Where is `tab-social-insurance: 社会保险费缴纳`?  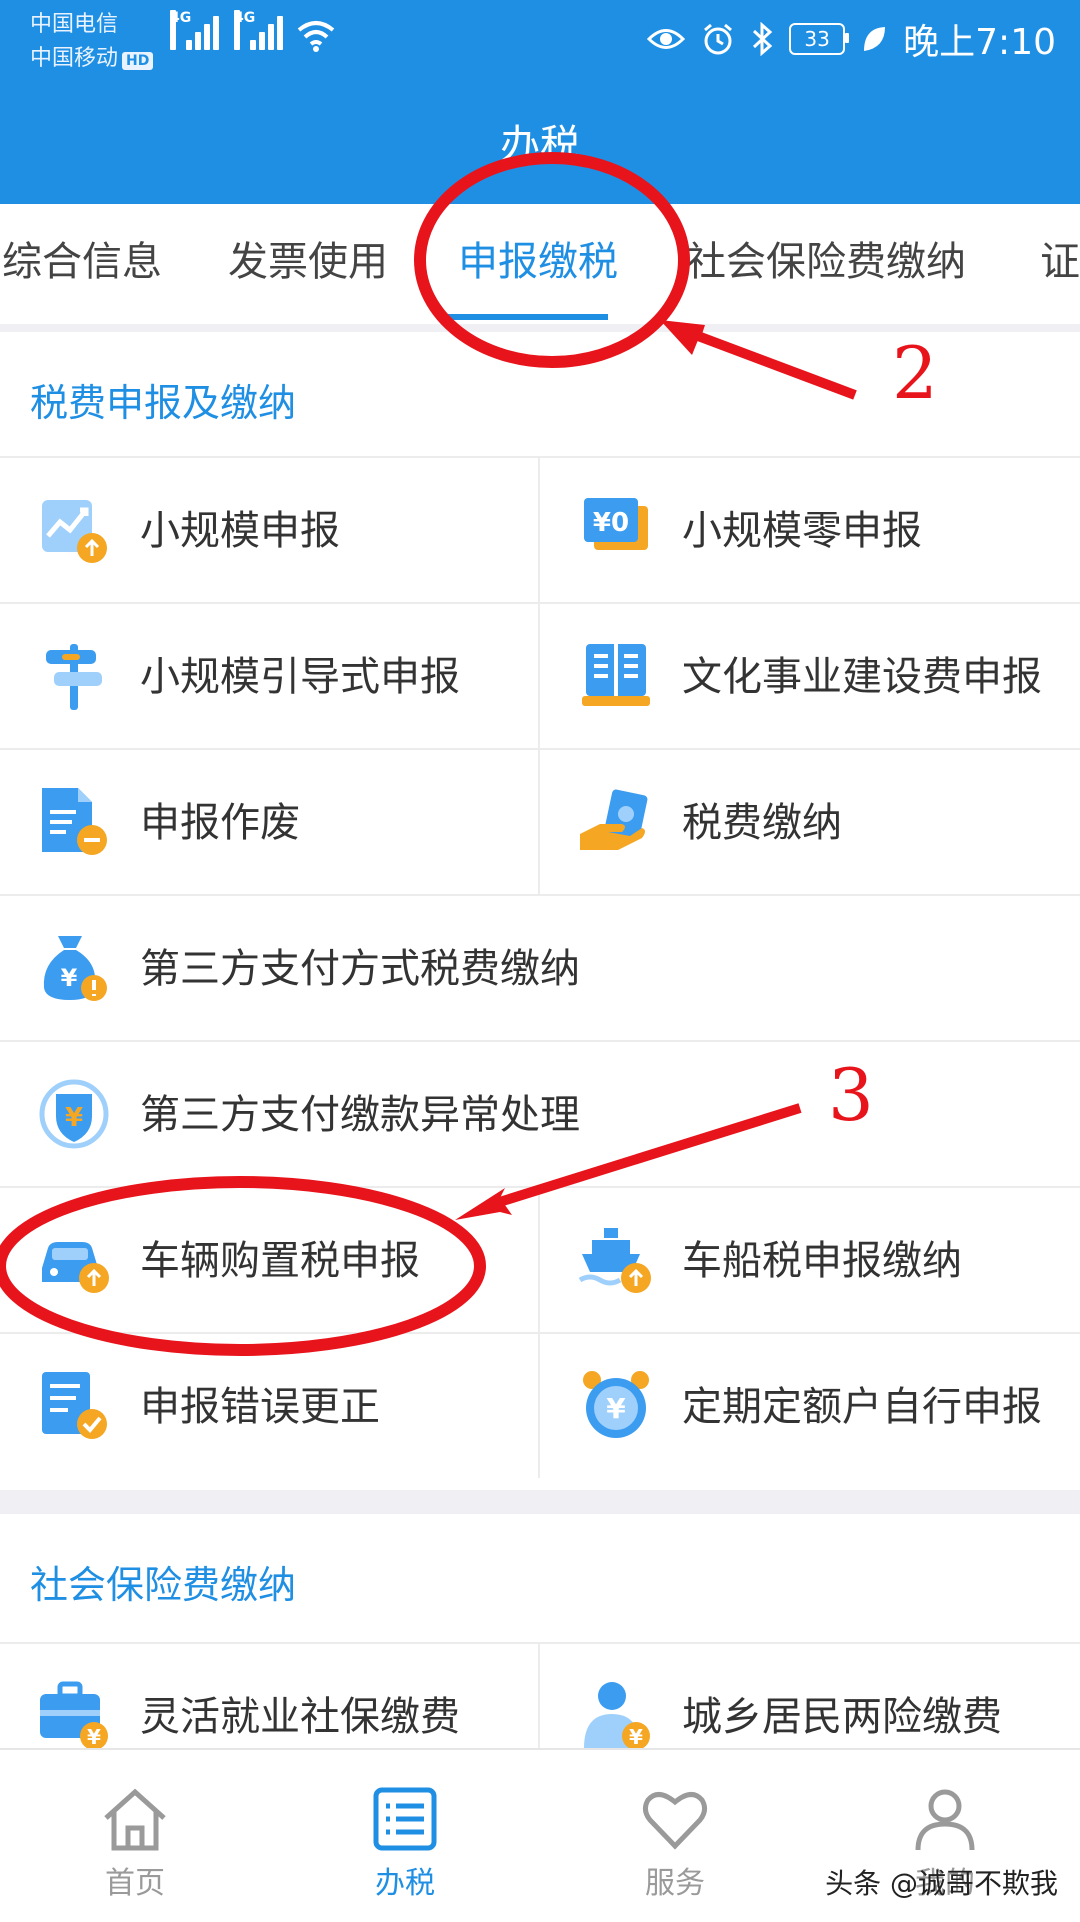 tab-social-insurance: 社会保险费缴纳 is located at coordinates (826, 264).